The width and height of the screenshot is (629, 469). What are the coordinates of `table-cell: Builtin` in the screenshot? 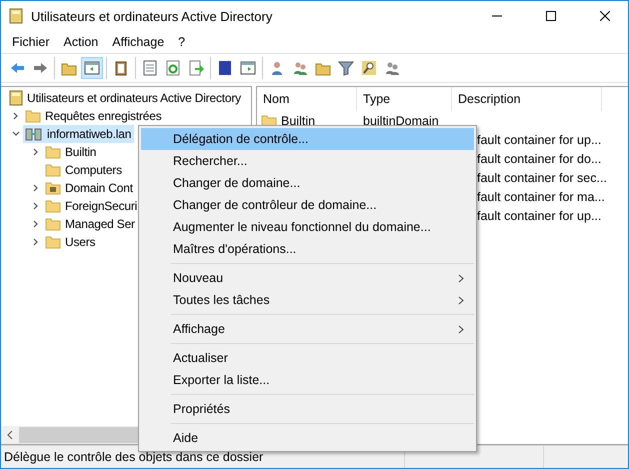 It's located at (298, 121).